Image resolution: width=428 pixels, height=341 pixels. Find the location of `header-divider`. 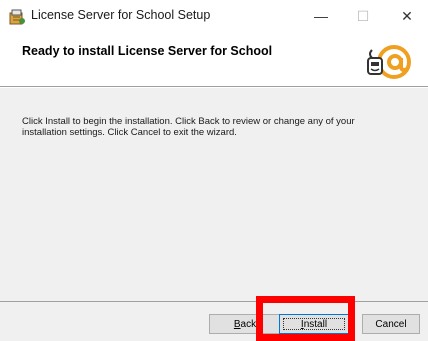

header-divider is located at coordinates (214, 86).